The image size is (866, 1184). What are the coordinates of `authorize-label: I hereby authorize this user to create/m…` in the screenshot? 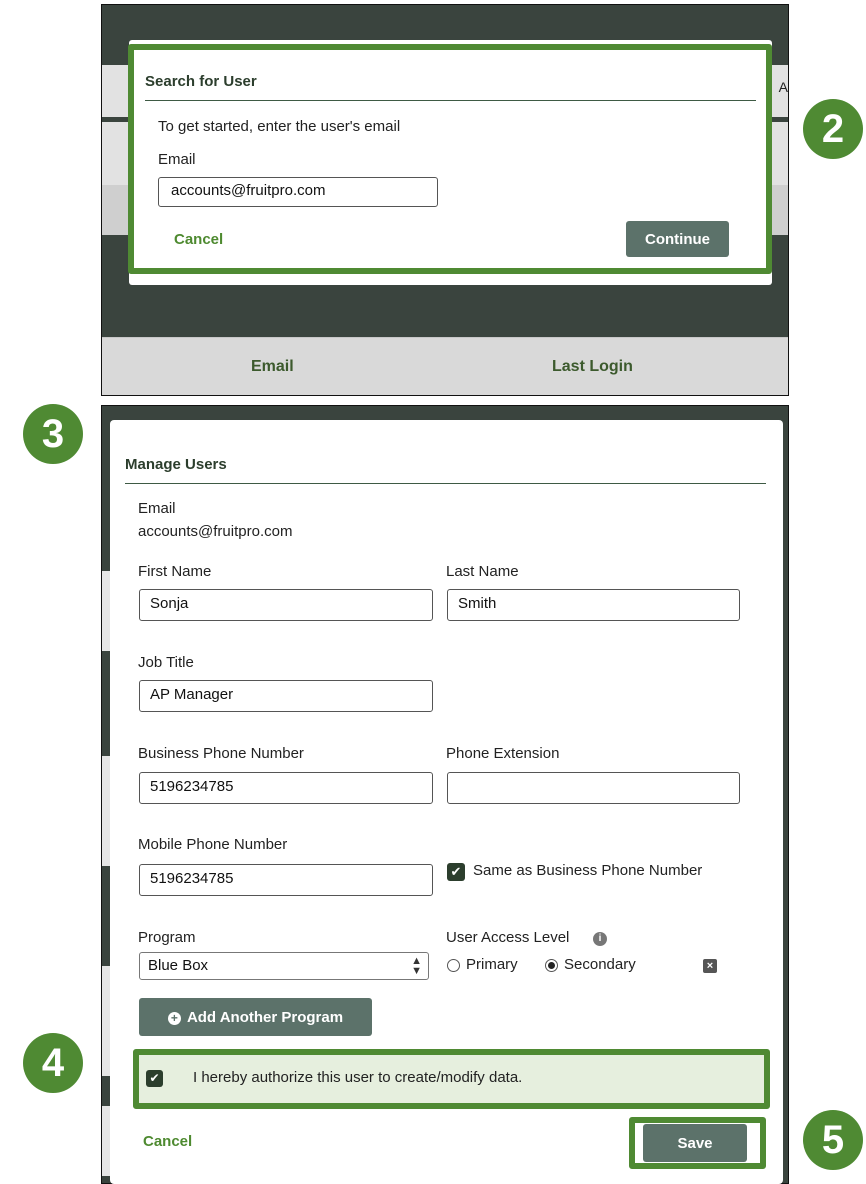 It's located at (358, 1077).